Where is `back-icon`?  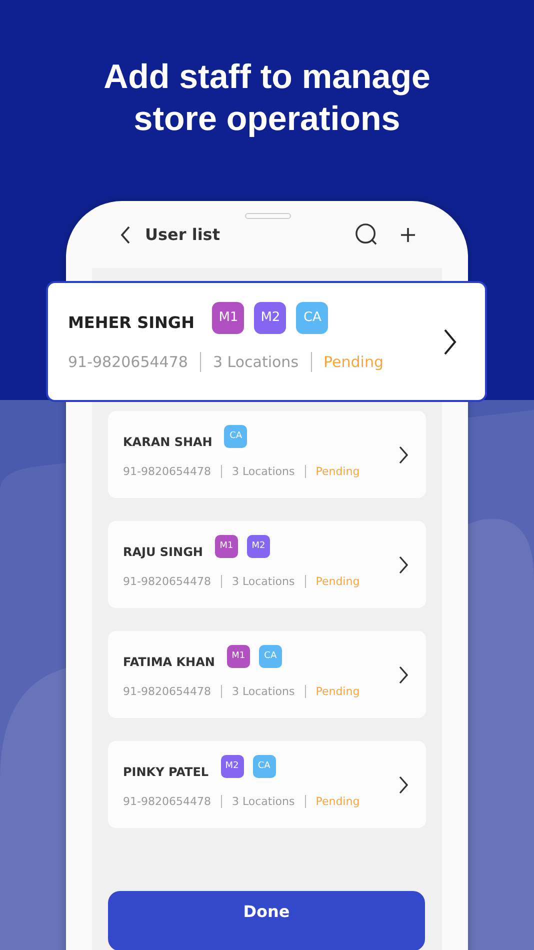
back-icon is located at coordinates (126, 235).